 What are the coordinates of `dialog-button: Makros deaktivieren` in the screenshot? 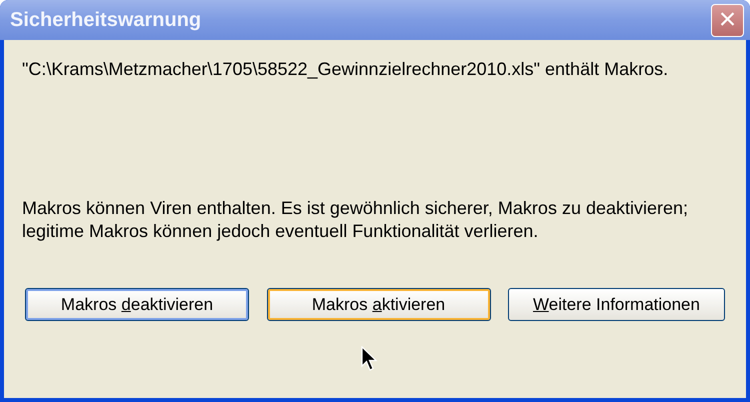 It's located at (137, 304).